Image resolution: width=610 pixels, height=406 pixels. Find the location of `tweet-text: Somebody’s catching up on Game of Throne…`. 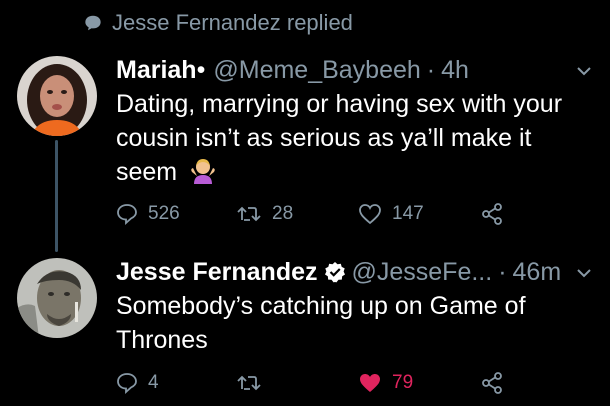

tweet-text: Somebody’s catching up on Game of Throne… is located at coordinates (351, 323).